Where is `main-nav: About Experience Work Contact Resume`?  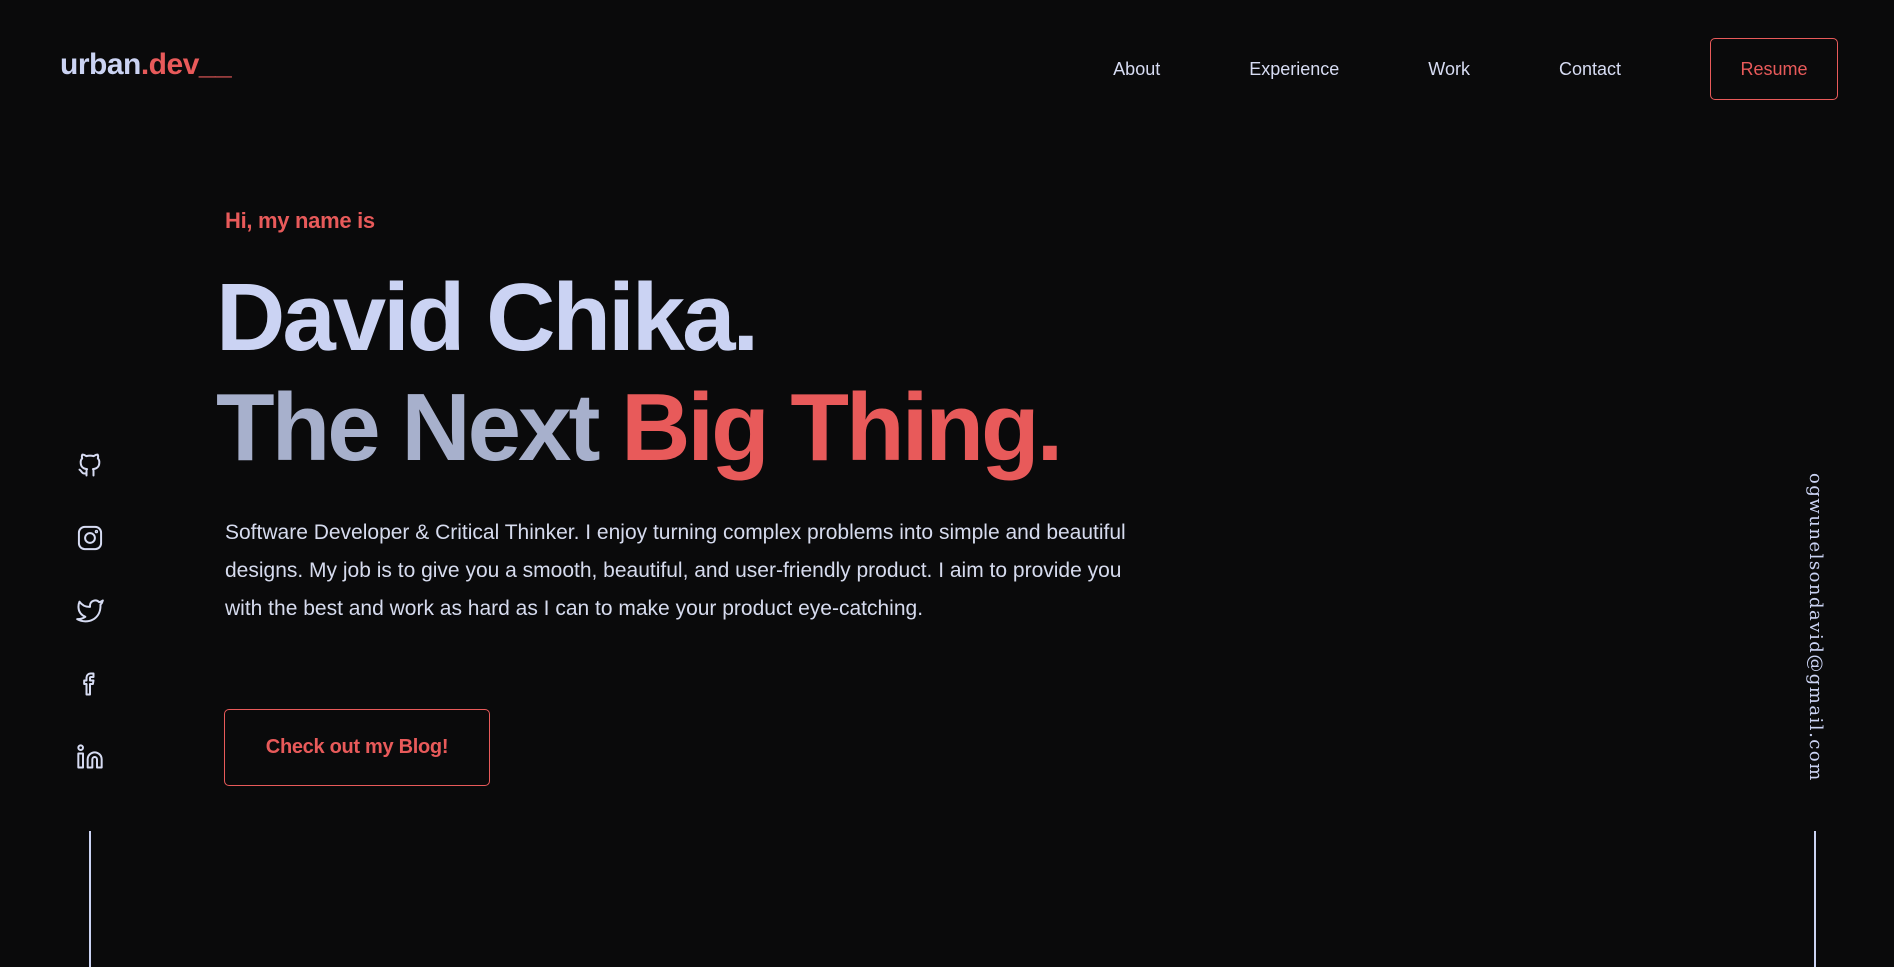
main-nav: About Experience Work Contact Resume is located at coordinates (1475, 69).